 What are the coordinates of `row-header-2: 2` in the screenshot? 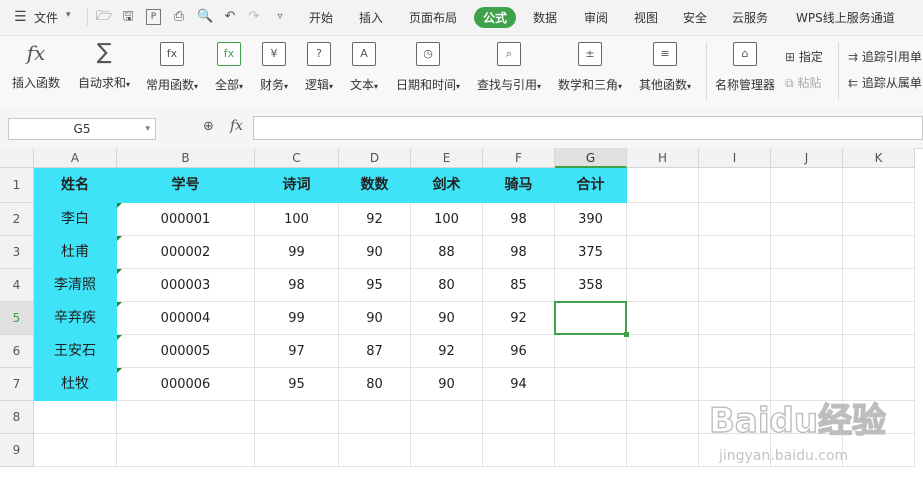 It's located at (17, 219).